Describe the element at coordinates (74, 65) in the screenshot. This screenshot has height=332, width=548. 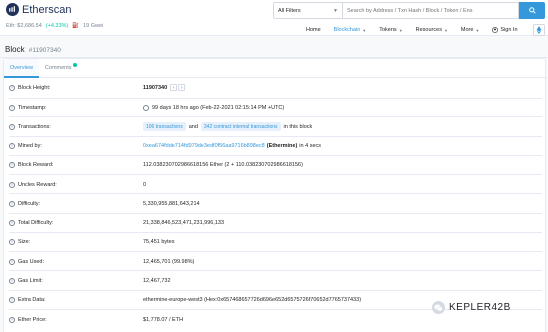
I see `notification-dot` at that location.